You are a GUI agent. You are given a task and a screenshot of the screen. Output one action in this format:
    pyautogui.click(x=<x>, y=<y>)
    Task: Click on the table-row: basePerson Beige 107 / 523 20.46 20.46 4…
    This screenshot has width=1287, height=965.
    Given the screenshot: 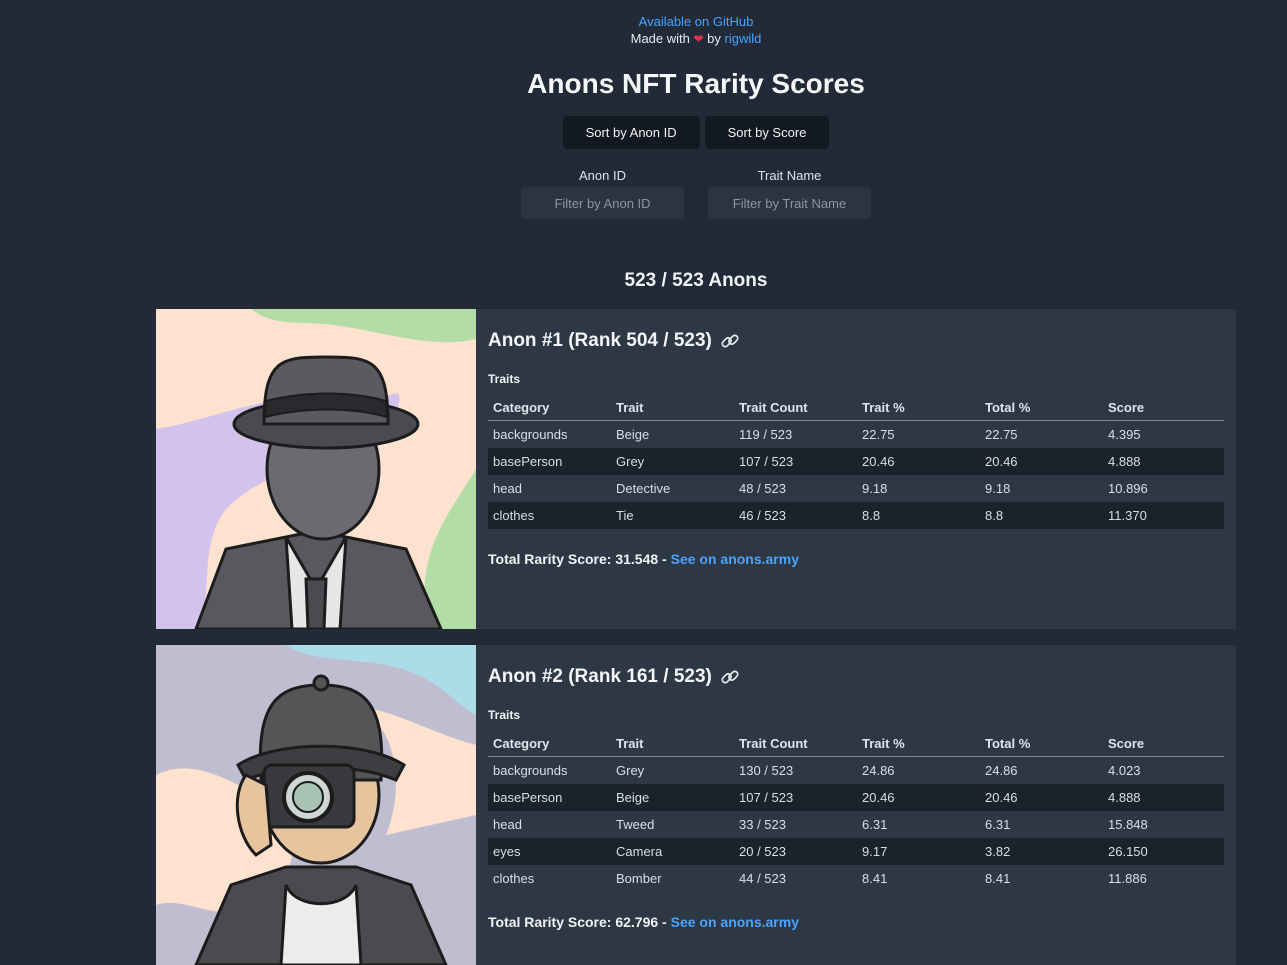 What is the action you would take?
    pyautogui.click(x=856, y=797)
    